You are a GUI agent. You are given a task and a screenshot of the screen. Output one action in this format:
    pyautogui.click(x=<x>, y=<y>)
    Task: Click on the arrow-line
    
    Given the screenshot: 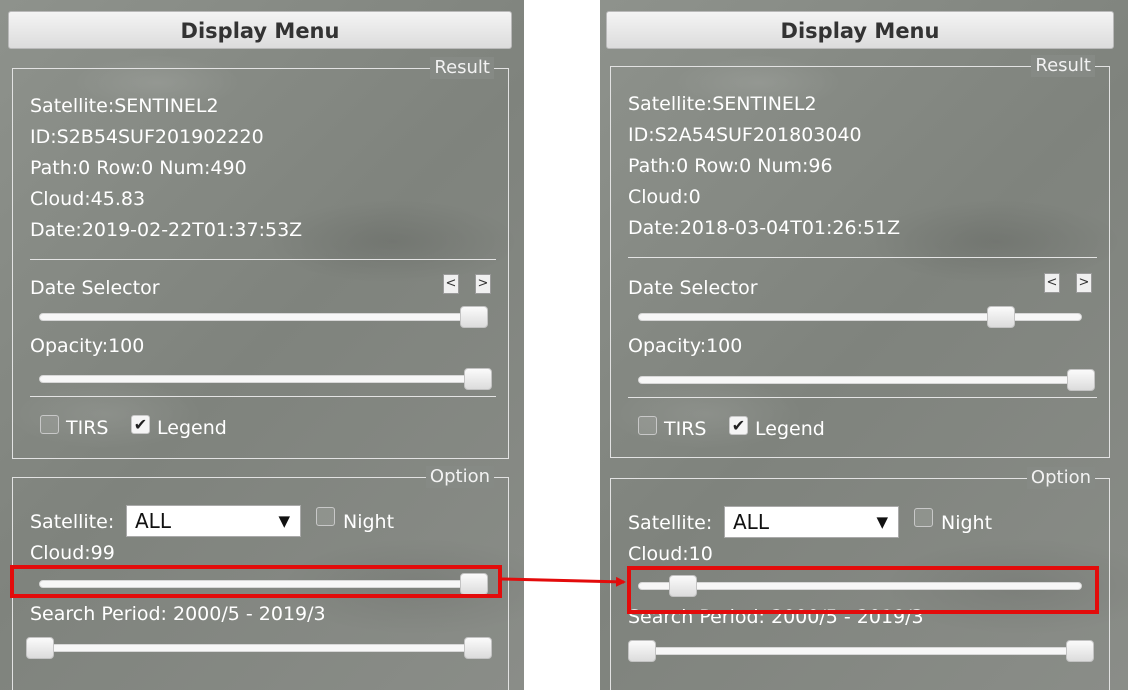 What is the action you would take?
    pyautogui.click(x=563, y=581)
    